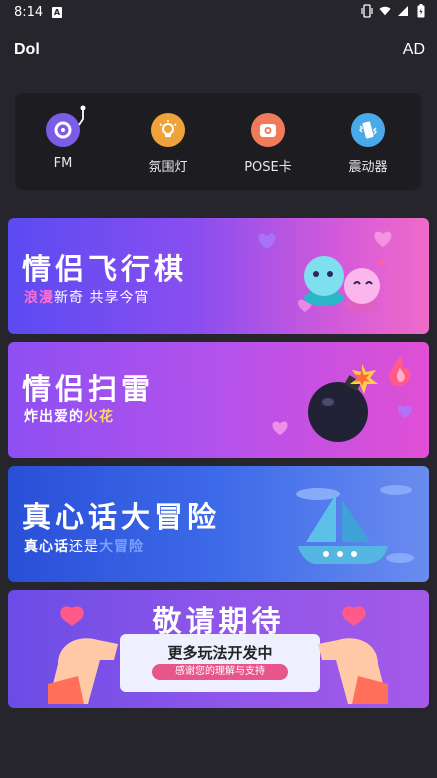 Image resolution: width=437 pixels, height=778 pixels. Describe the element at coordinates (359, 399) in the screenshot. I see `bomb-illustration` at that location.